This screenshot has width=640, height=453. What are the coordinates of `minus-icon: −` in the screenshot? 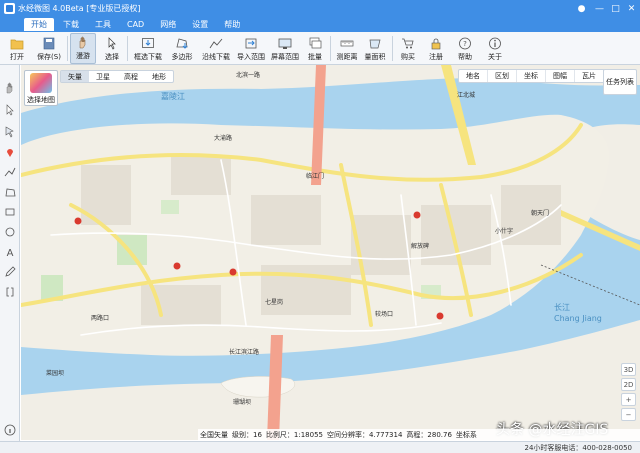 It's located at (628, 414).